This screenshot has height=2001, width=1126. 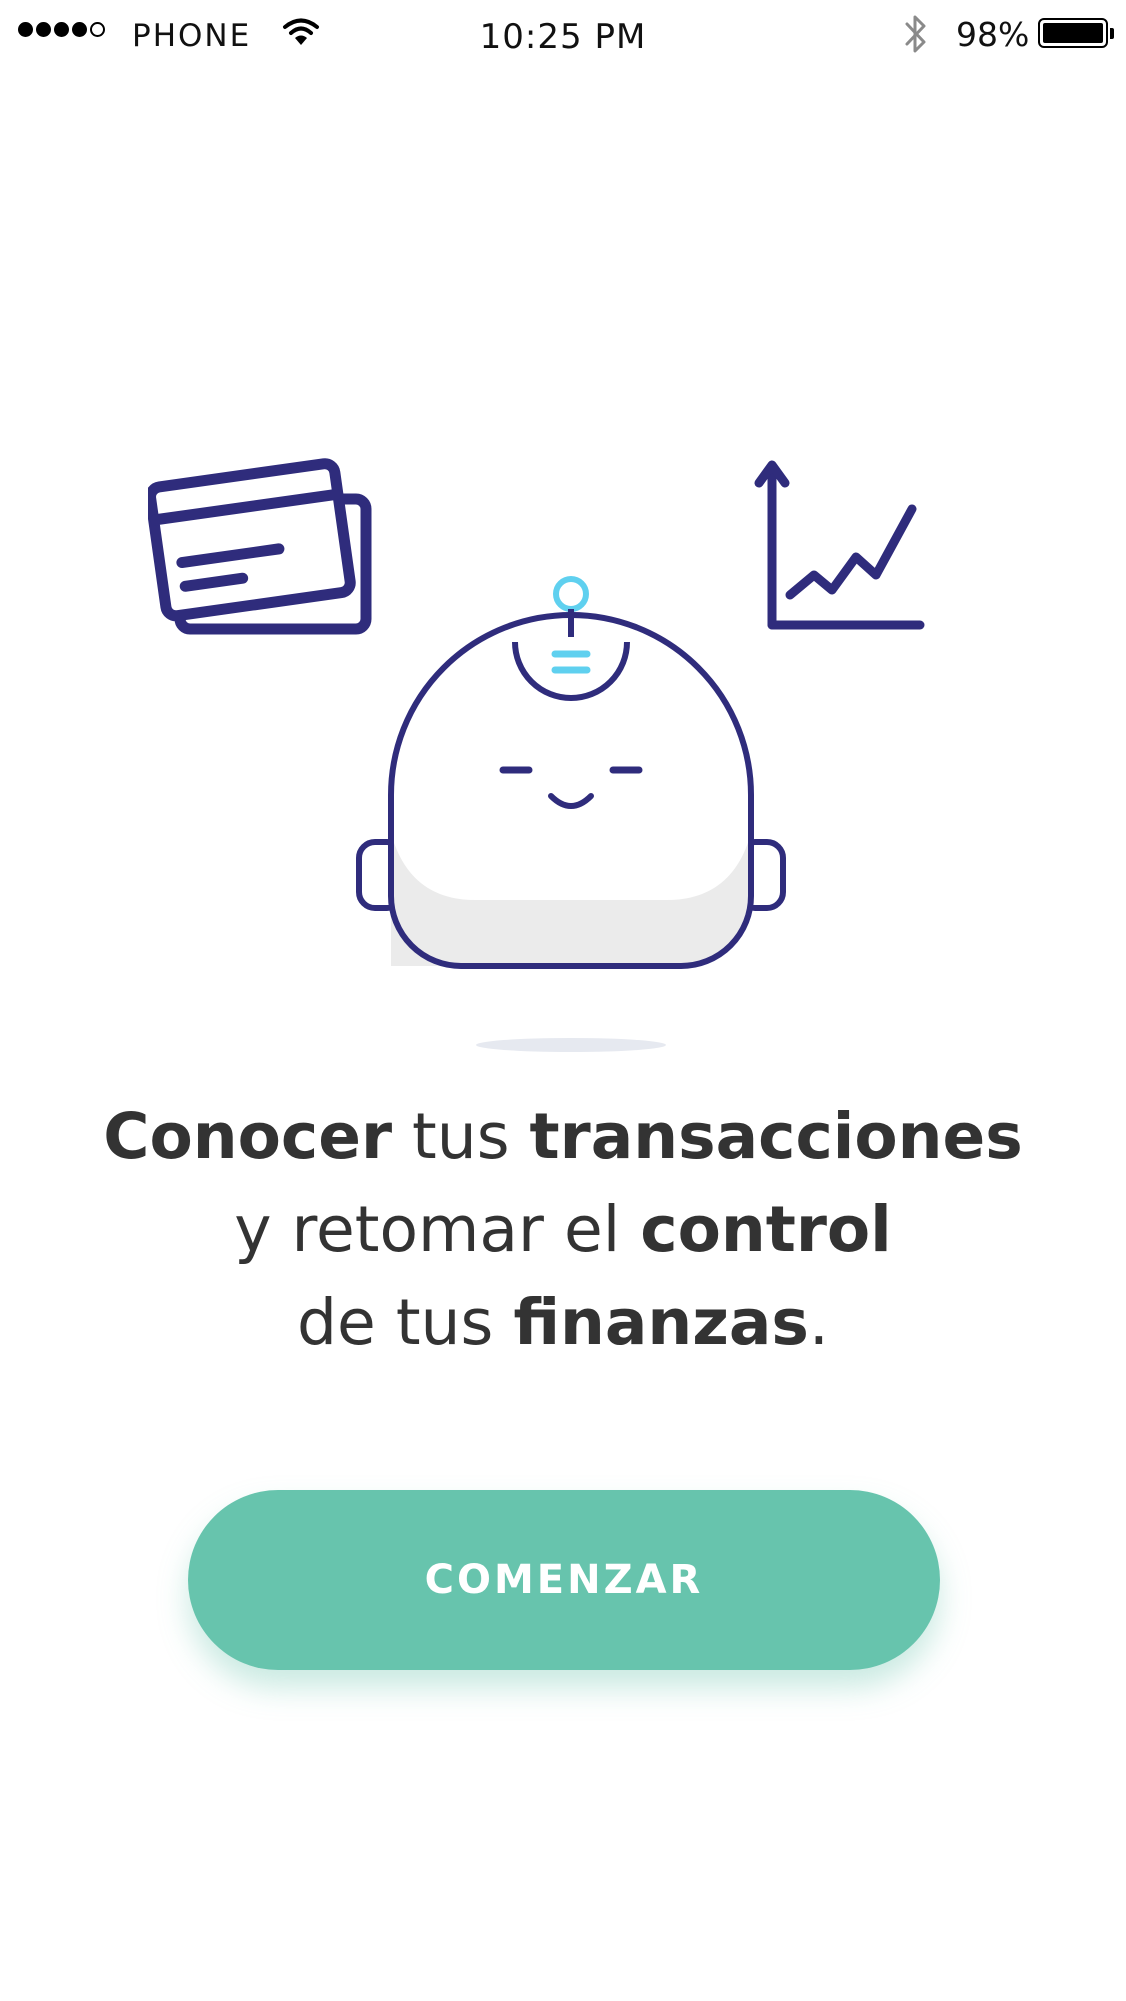 I want to click on headline-bold-conocer: Conocer, so click(x=248, y=1136).